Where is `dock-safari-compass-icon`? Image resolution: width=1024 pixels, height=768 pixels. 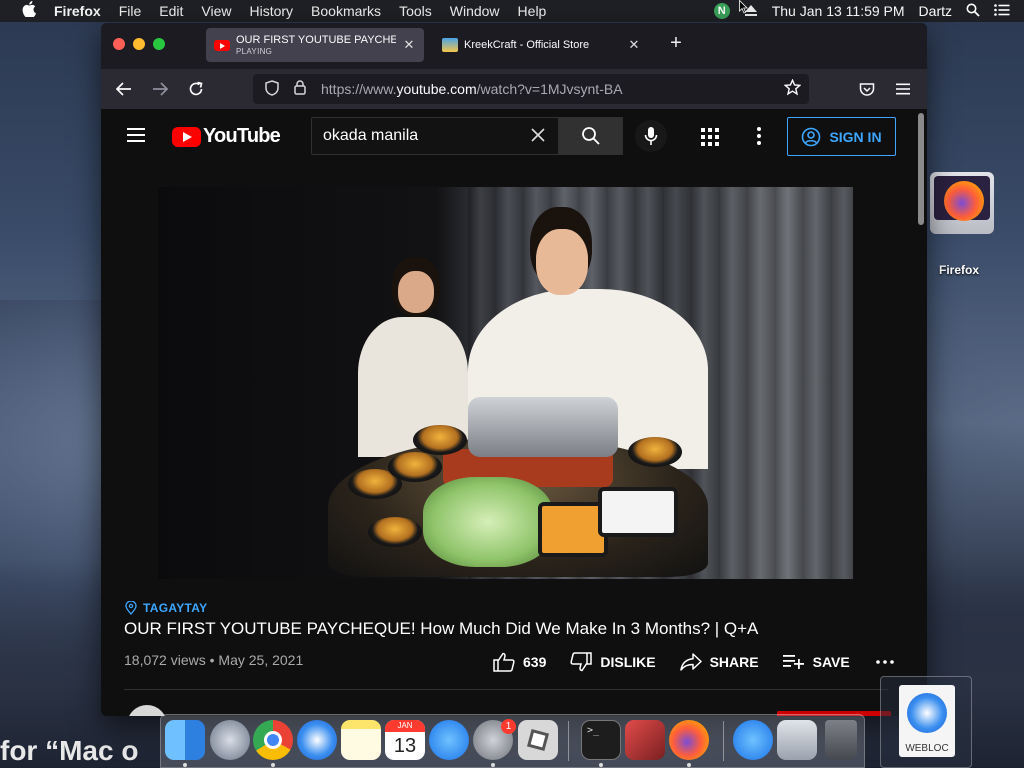 dock-safari-compass-icon is located at coordinates (317, 740).